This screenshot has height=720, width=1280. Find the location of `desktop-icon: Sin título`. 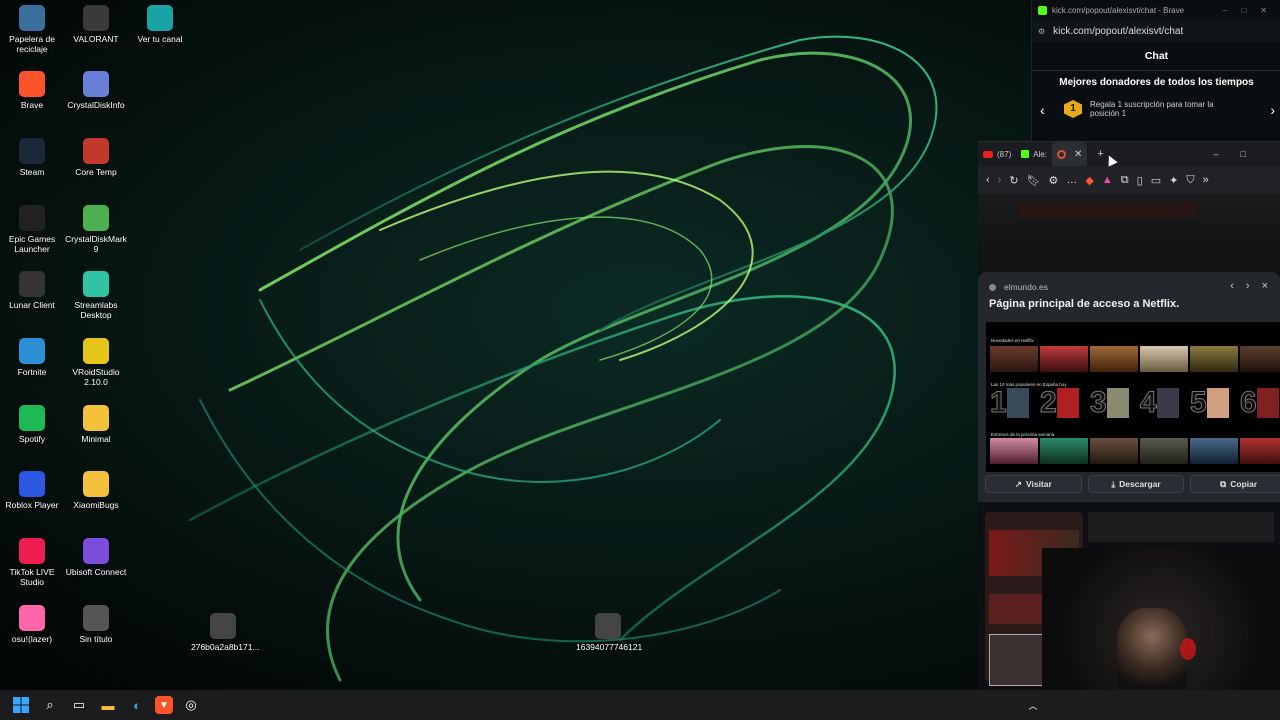

desktop-icon: Sin título is located at coordinates (96, 624).